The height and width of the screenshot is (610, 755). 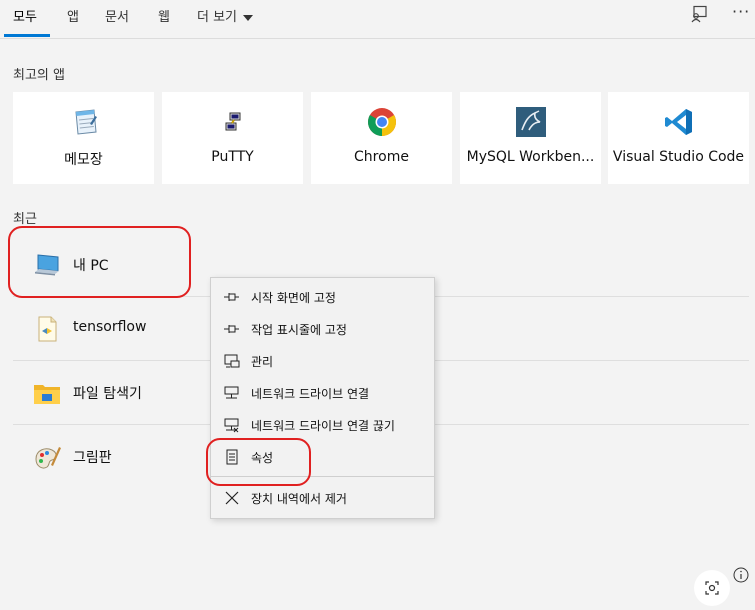 What do you see at coordinates (39, 75) in the screenshot?
I see `best-apps-title: 최고의 앱` at bounding box center [39, 75].